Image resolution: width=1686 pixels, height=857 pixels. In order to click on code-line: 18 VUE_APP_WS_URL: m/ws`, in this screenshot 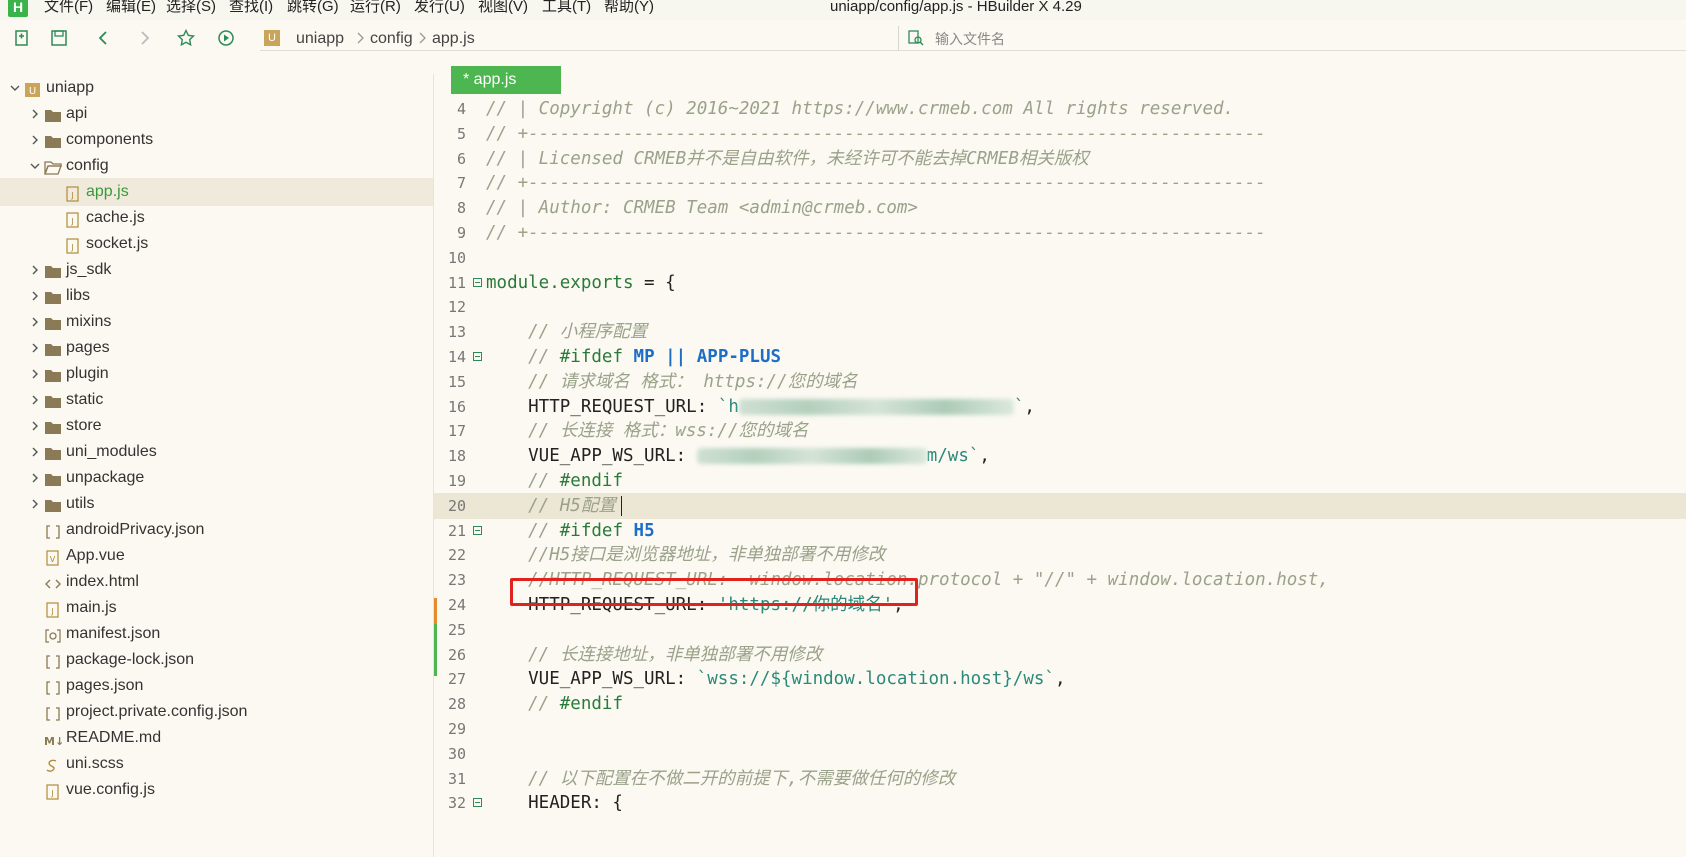, I will do `click(1060, 456)`.